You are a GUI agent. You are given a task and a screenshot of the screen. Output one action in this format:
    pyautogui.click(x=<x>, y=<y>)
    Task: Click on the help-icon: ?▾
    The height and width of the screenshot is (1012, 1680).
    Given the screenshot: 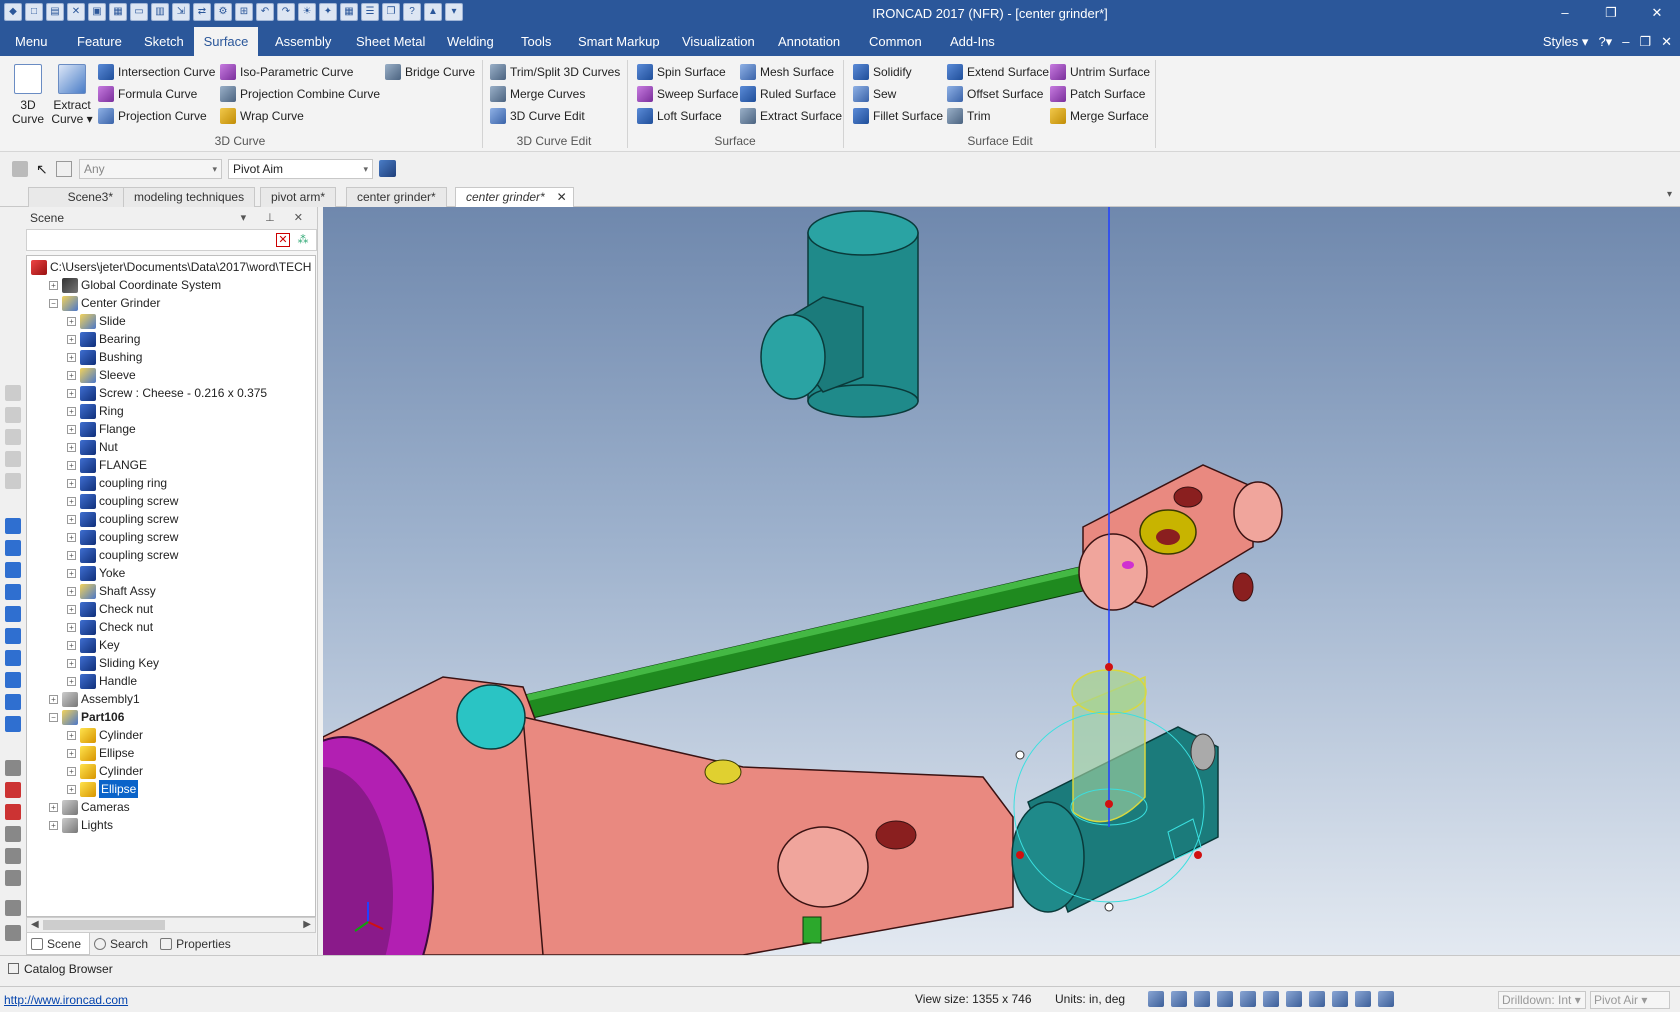 What is the action you would take?
    pyautogui.click(x=1605, y=41)
    